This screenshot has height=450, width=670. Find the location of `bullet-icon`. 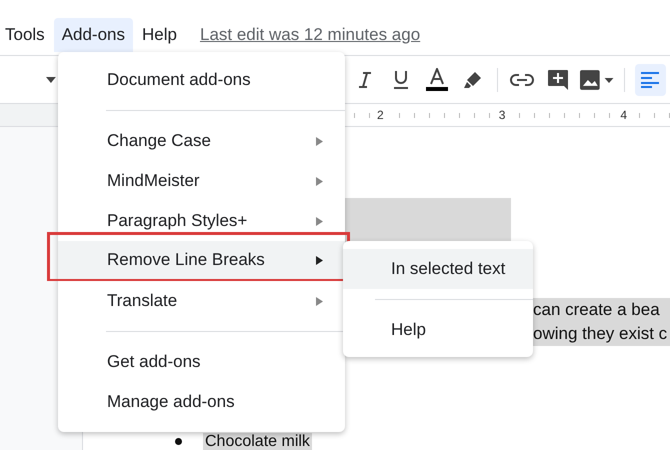

bullet-icon is located at coordinates (178, 441).